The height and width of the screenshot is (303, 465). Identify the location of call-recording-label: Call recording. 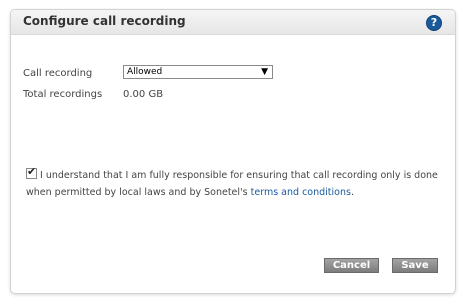
(58, 73).